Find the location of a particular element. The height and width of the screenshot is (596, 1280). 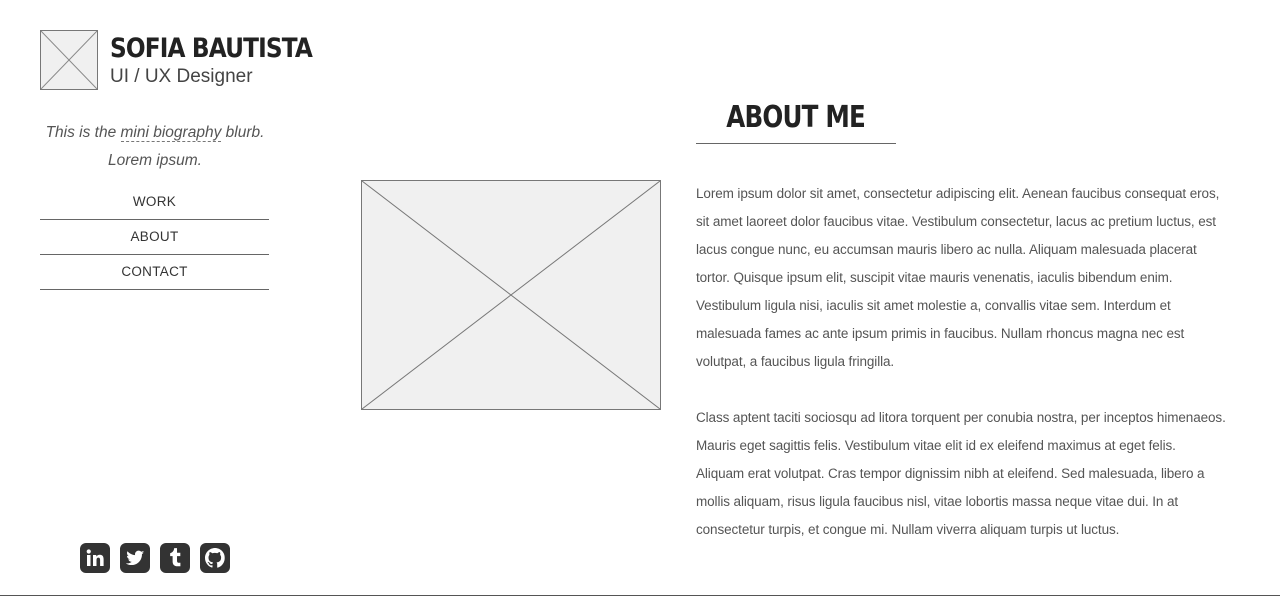

profile-role: UI / UX Designer is located at coordinates (181, 76).